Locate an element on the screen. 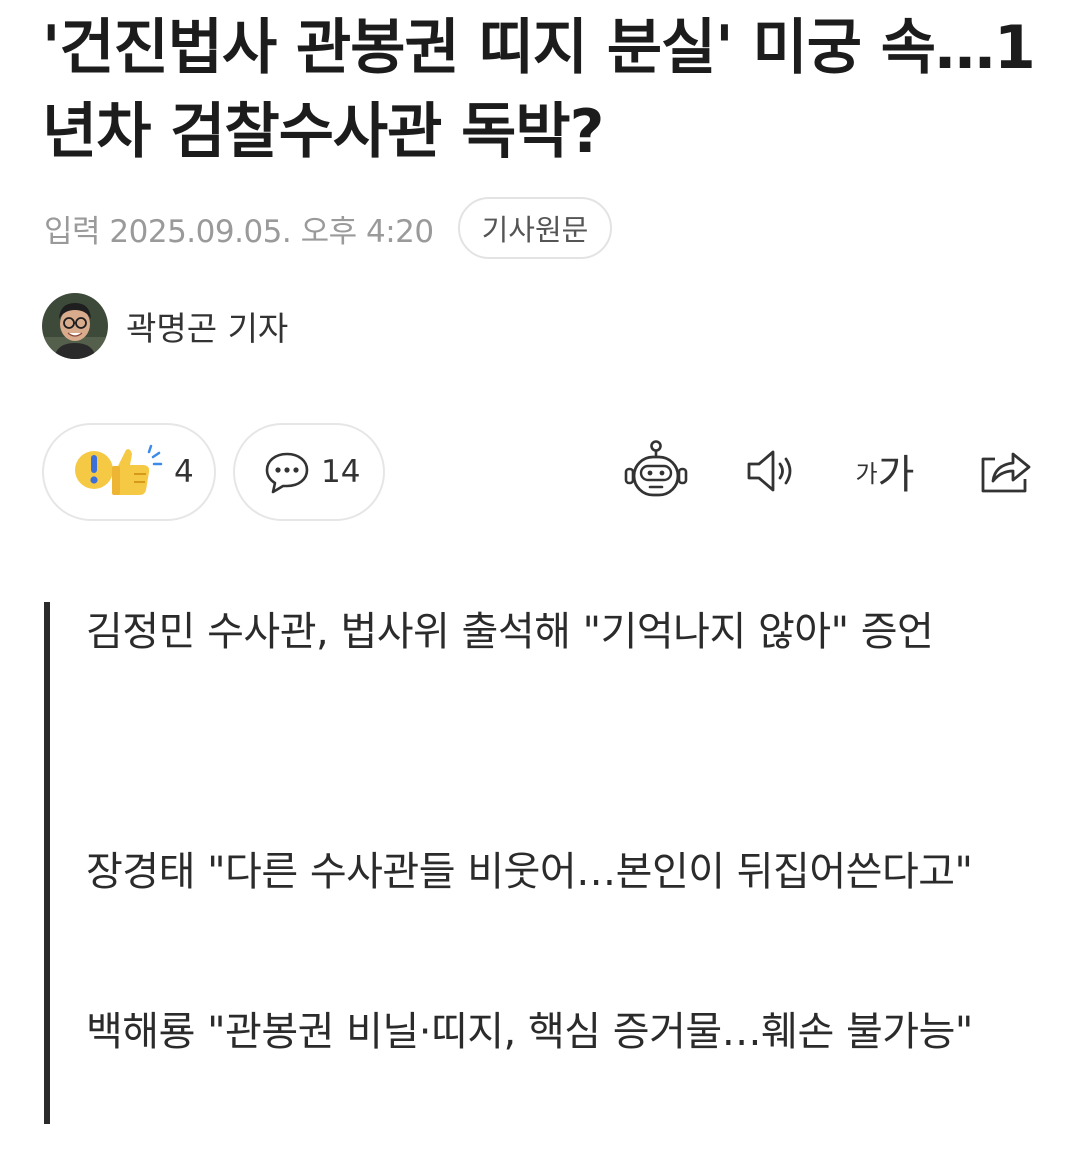  summary-bot-button is located at coordinates (656, 471).